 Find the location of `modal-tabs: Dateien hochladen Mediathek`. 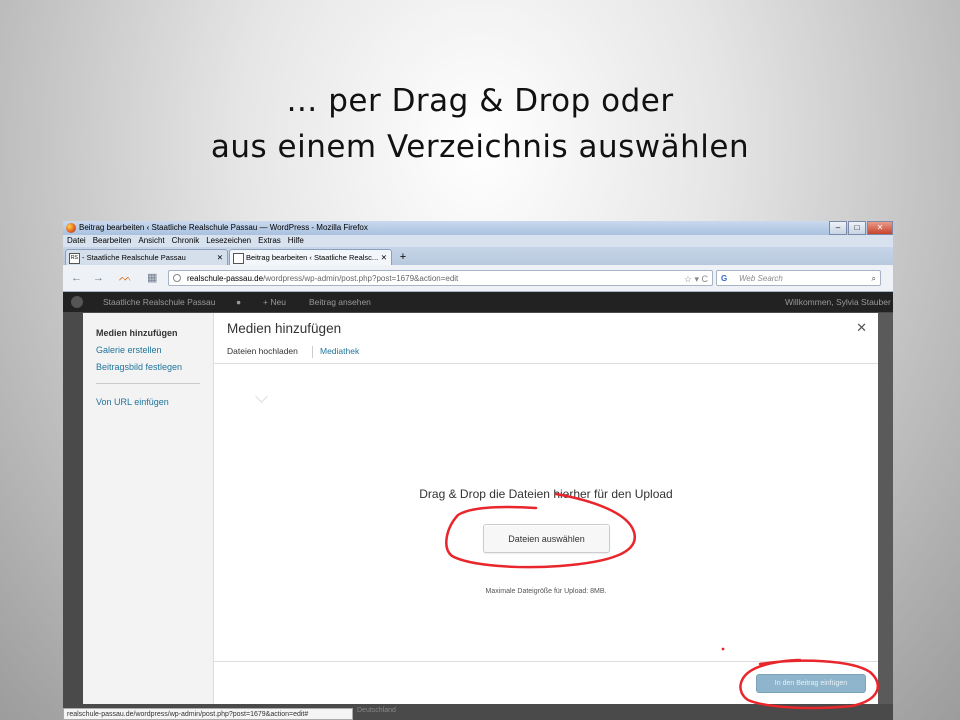

modal-tabs: Dateien hochladen Mediathek is located at coordinates (546, 373).